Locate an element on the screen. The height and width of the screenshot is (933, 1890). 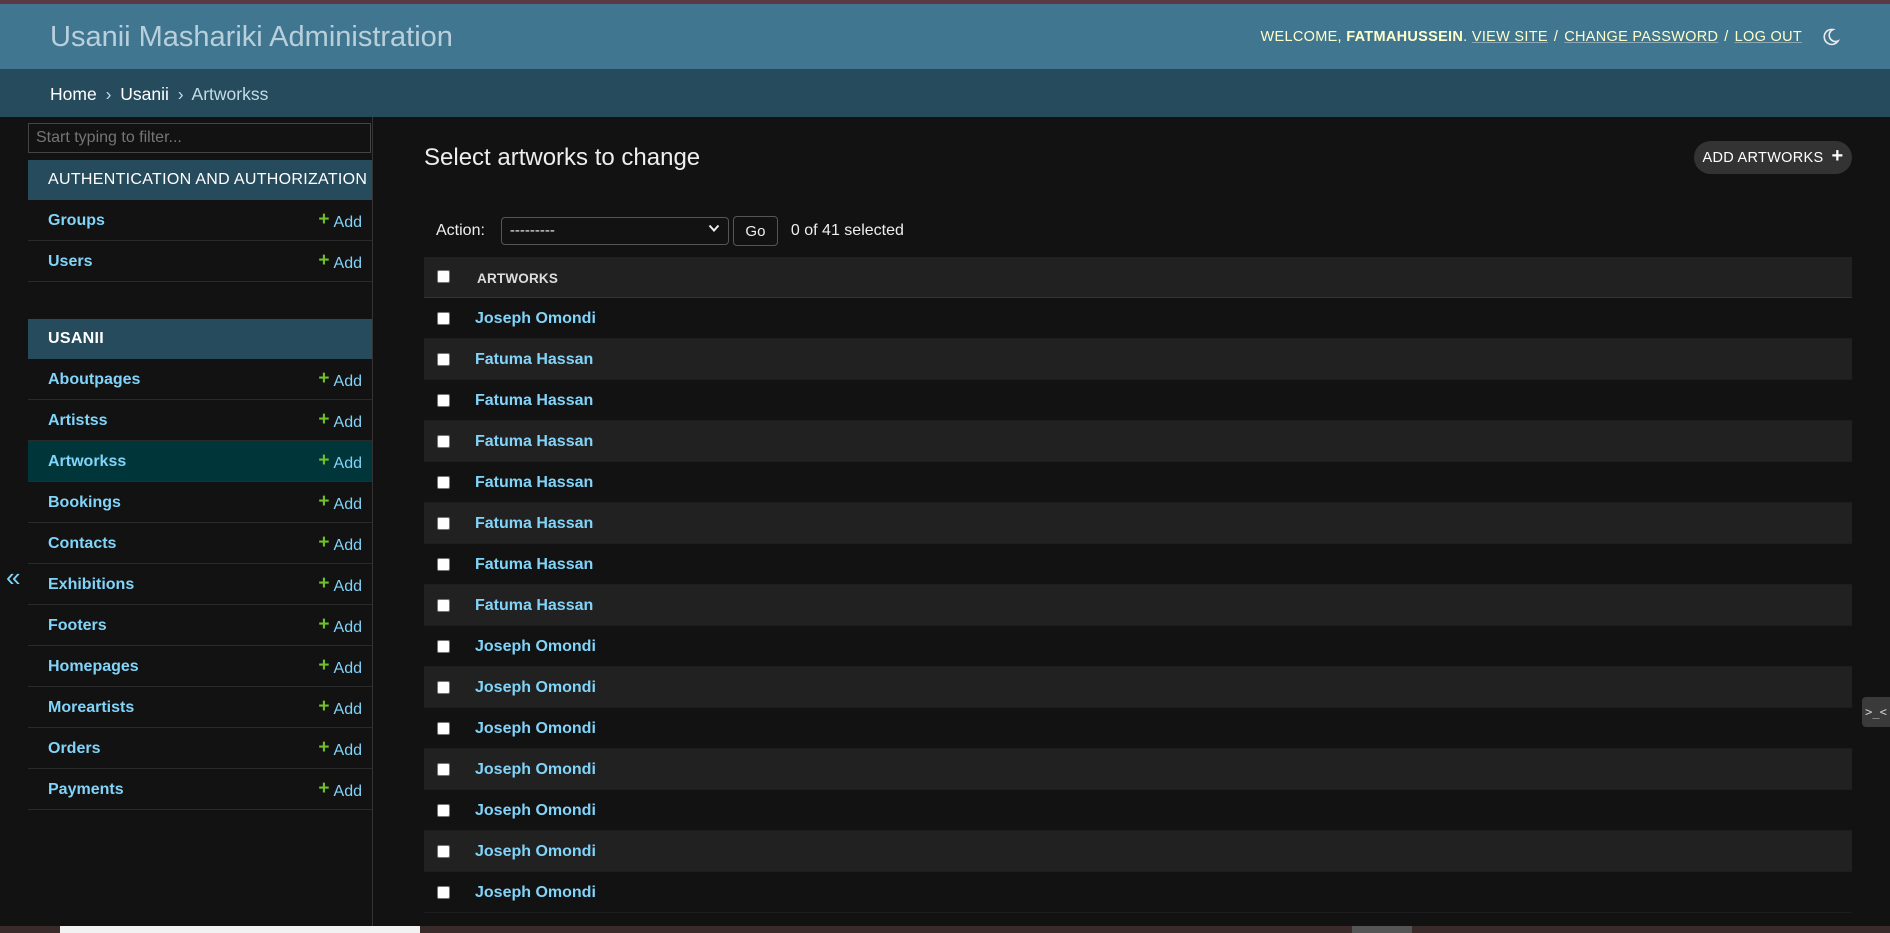
sidebar-item-artistss: Artistss + Add is located at coordinates (200, 420).